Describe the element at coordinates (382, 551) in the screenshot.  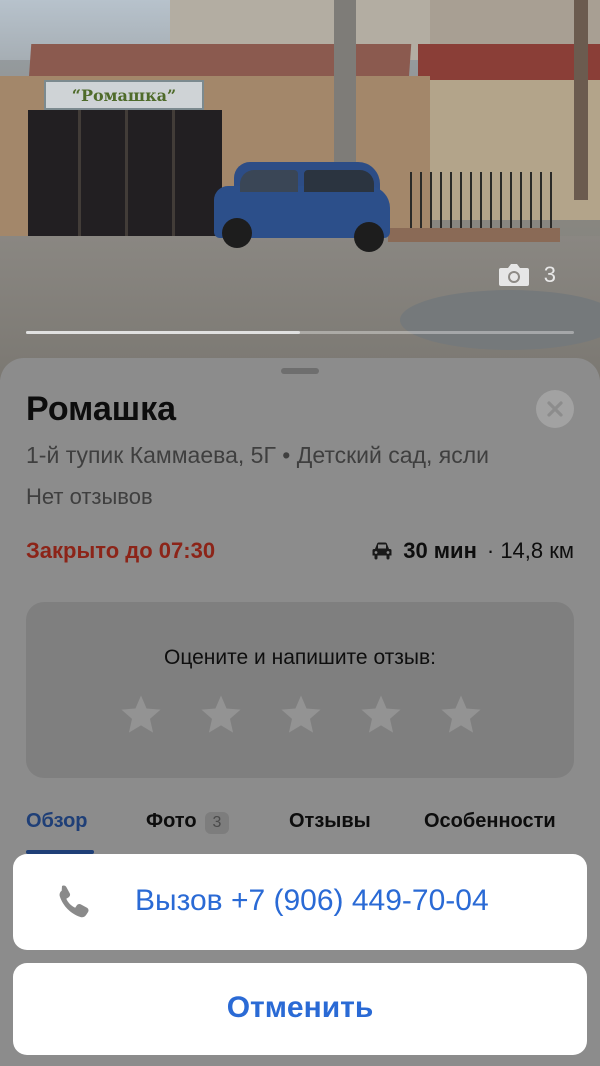
I see `car-icon` at that location.